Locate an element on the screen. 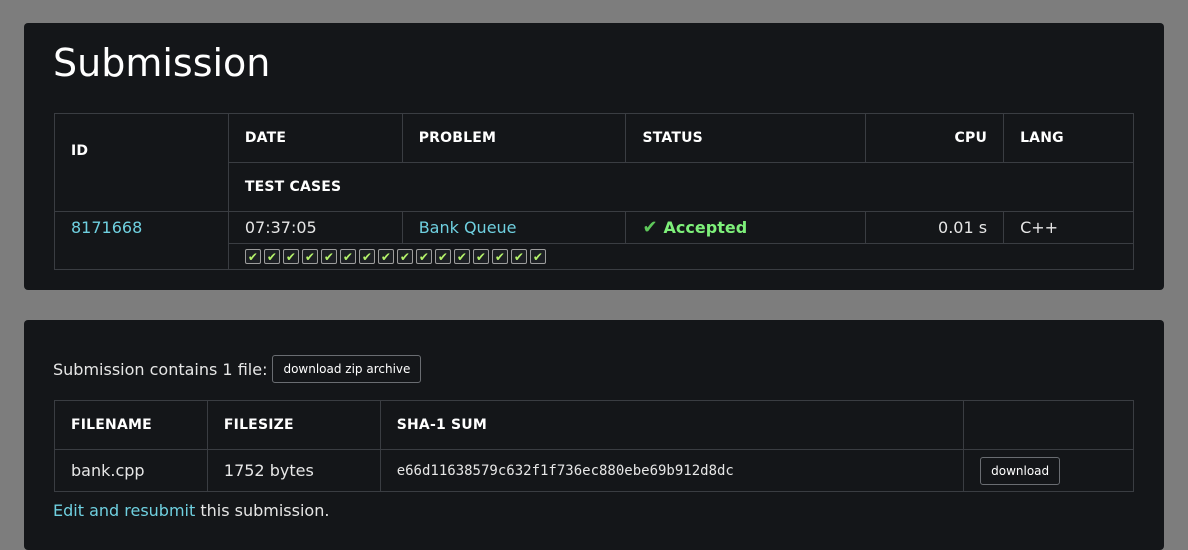 This screenshot has width=1188, height=550. page-title: Submission is located at coordinates (162, 63).